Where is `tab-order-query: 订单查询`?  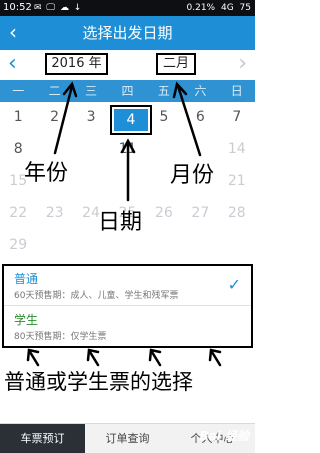 tab-order-query: 订单查询 is located at coordinates (127, 438).